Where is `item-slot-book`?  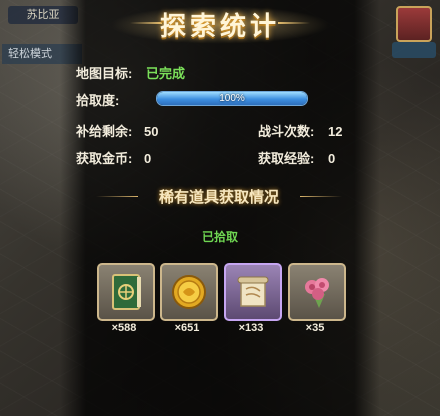
item-slot-book is located at coordinates (126, 292).